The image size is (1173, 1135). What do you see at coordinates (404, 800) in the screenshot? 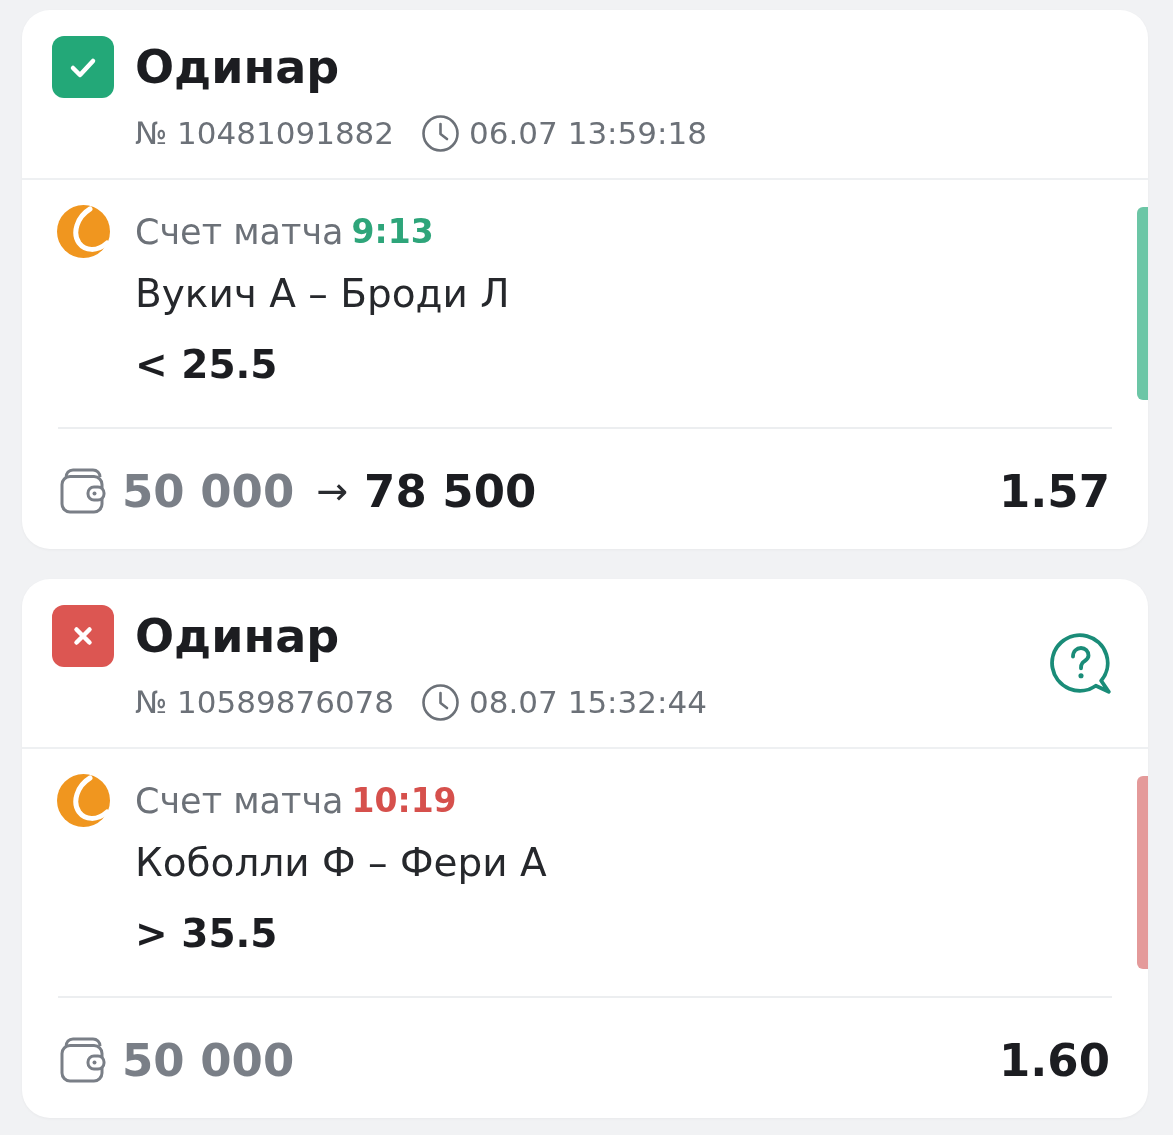
I see `match-score: 10:19` at bounding box center [404, 800].